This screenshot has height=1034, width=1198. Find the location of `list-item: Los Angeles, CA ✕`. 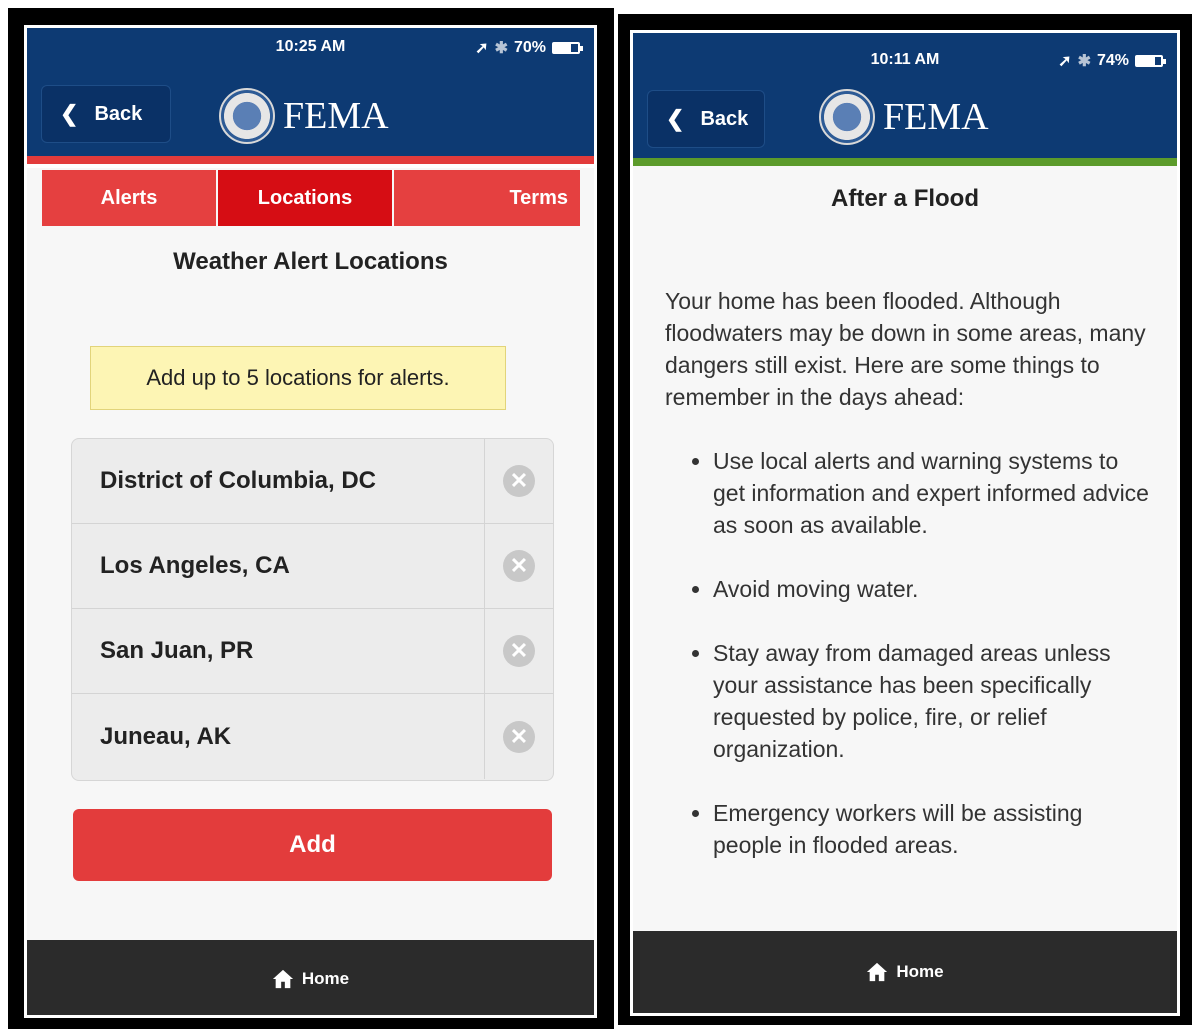

list-item: Los Angeles, CA ✕ is located at coordinates (312, 566).